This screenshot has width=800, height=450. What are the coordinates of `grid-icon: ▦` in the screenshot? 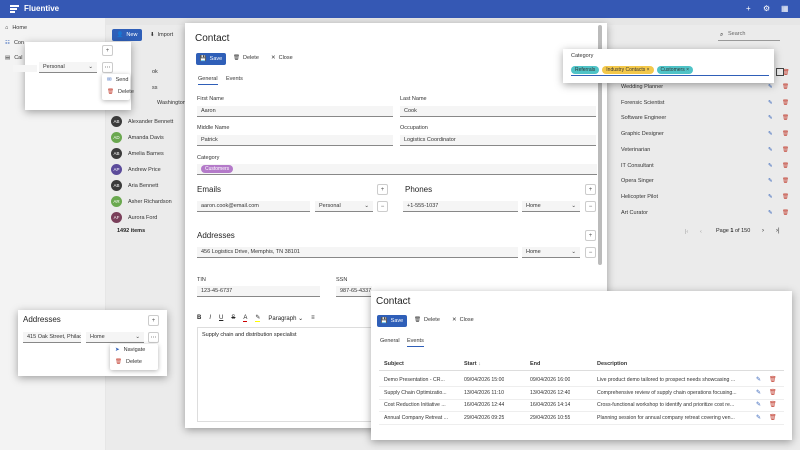 It's located at (785, 8).